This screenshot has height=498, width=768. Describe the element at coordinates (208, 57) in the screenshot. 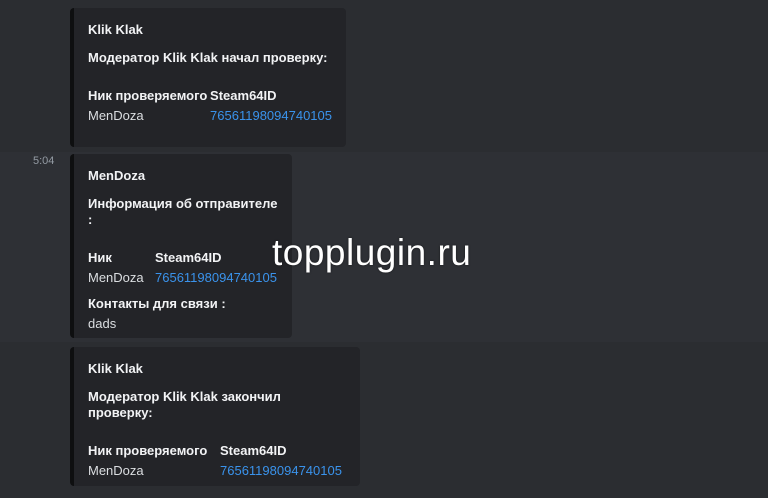

I see `embed-title: Модератор Klik Klak начал проверку:` at that location.